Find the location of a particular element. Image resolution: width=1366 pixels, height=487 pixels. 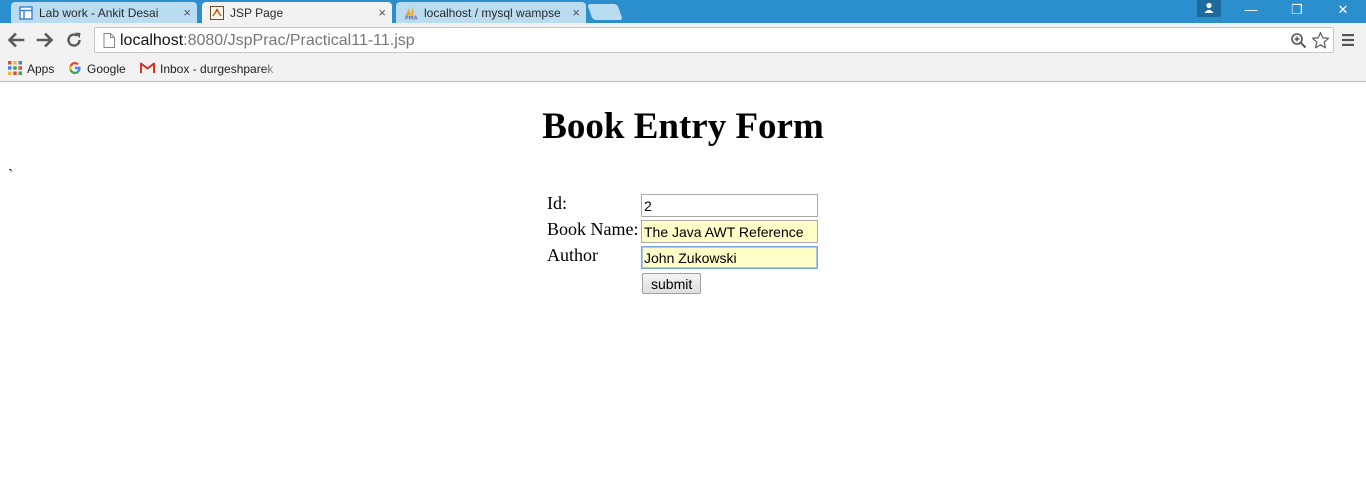

forward-button is located at coordinates (45, 40).